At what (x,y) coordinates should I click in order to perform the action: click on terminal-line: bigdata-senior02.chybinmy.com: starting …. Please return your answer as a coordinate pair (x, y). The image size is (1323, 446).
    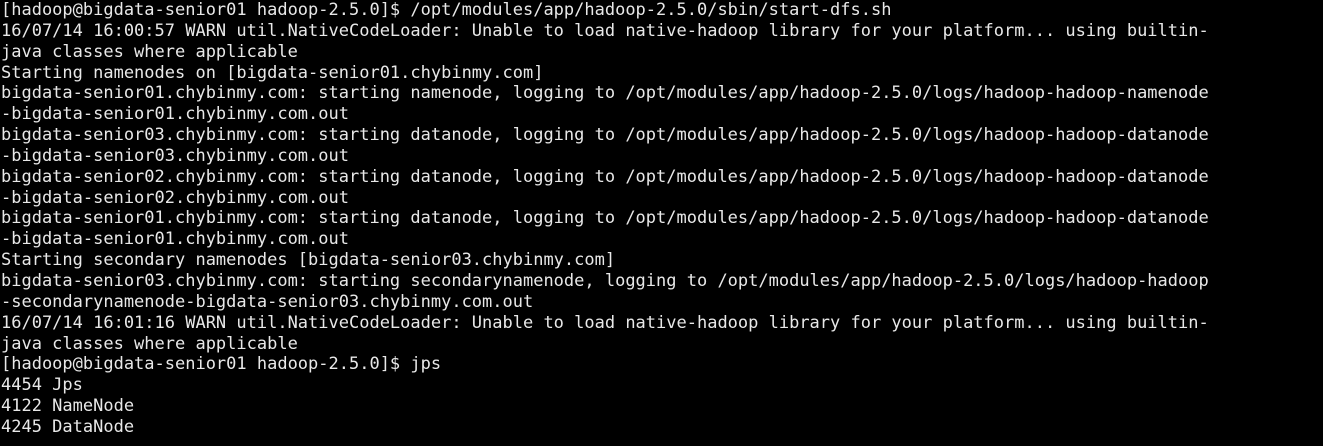
    Looking at the image, I should click on (605, 176).